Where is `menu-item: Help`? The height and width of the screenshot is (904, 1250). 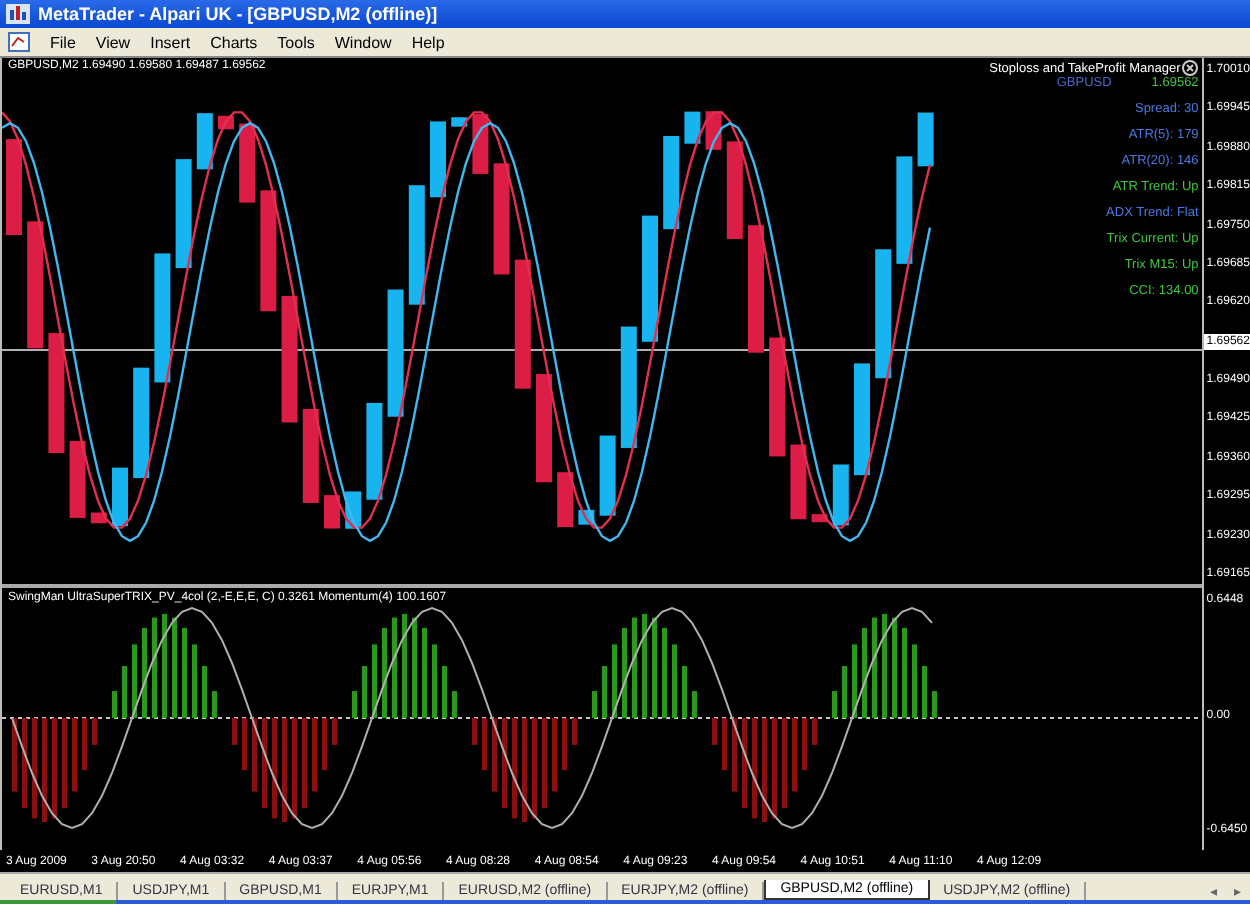
menu-item: Help is located at coordinates (428, 42).